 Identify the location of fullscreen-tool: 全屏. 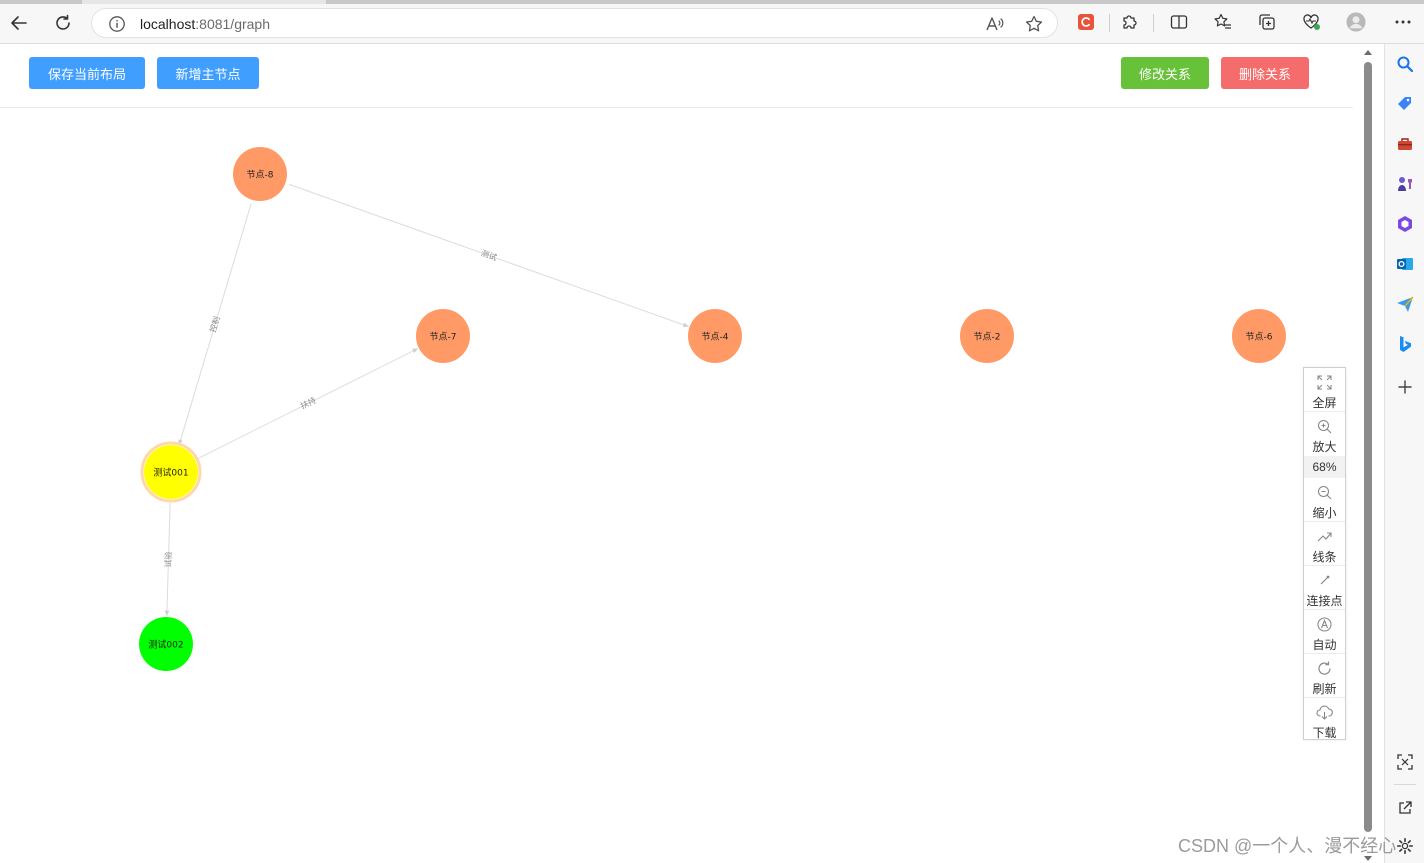
(1324, 390).